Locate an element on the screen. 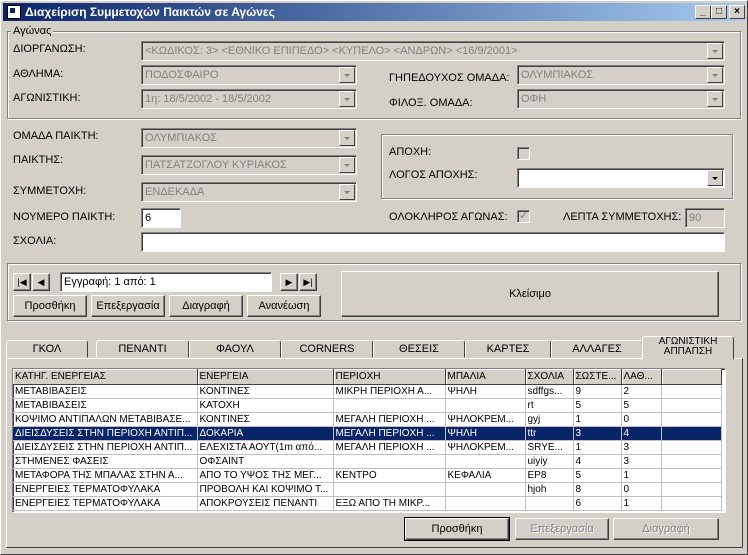 This screenshot has width=748, height=555. absence-checkbox is located at coordinates (523, 153).